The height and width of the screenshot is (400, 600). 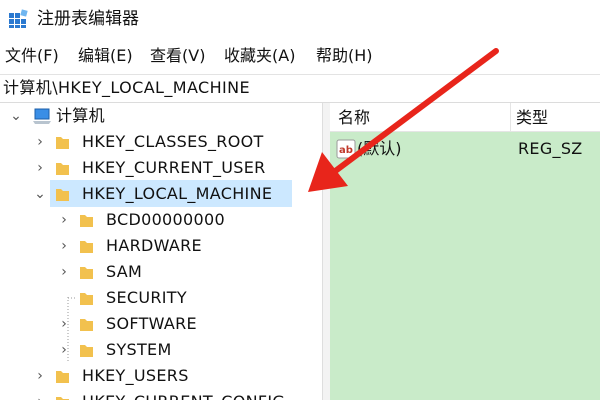 What do you see at coordinates (510, 117) in the screenshot?
I see `column-divider` at bounding box center [510, 117].